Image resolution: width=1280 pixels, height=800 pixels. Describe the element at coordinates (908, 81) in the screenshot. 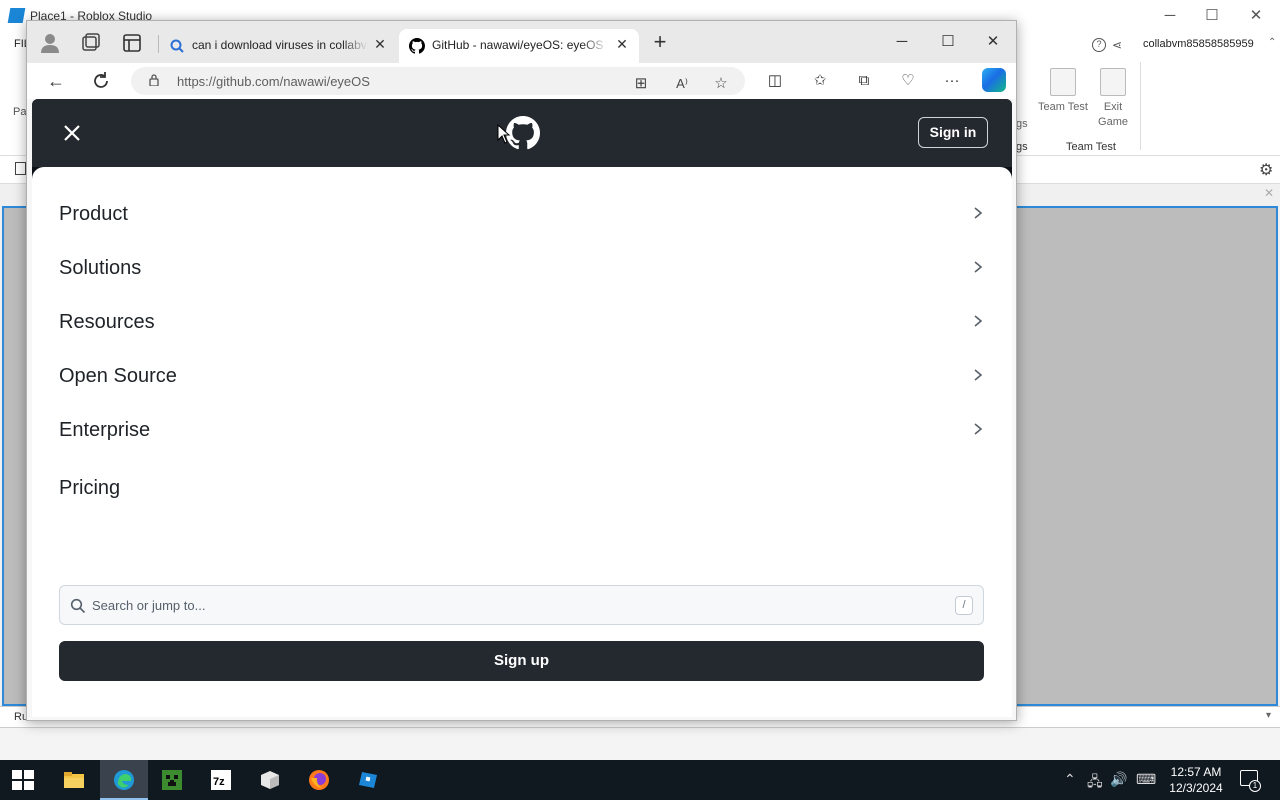

I see `browser-essentials-icon: ♡` at that location.